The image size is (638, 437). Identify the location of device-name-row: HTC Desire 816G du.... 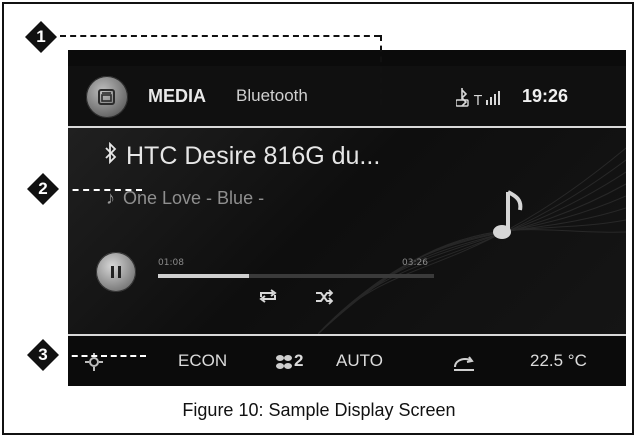
(241, 156).